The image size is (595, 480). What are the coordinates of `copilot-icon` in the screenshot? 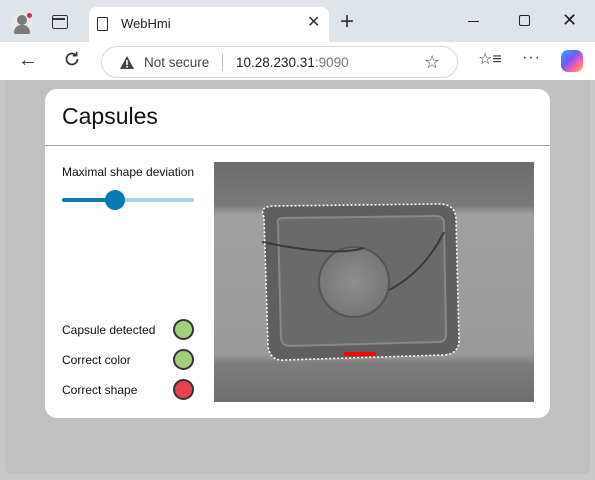 It's located at (572, 61).